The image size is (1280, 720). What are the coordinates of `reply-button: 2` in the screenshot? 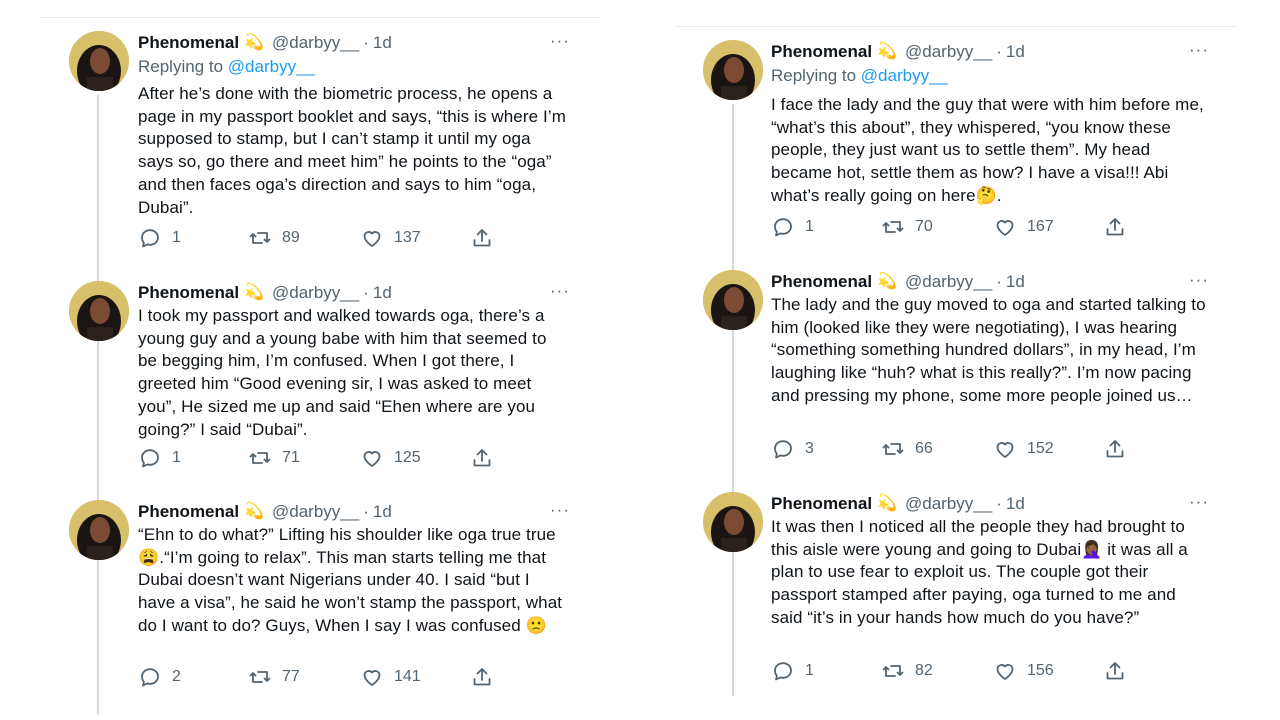 It's located at (159, 677).